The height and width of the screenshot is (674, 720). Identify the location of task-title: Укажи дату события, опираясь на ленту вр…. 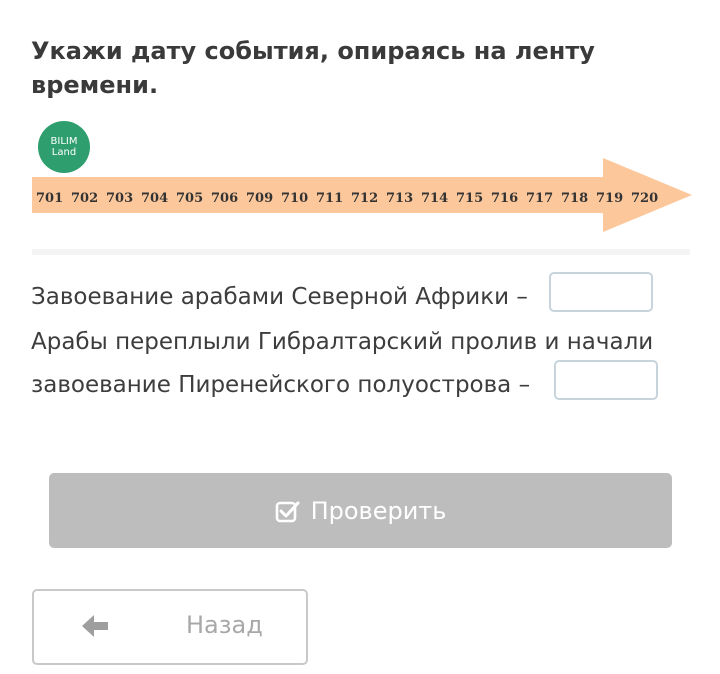
(313, 68).